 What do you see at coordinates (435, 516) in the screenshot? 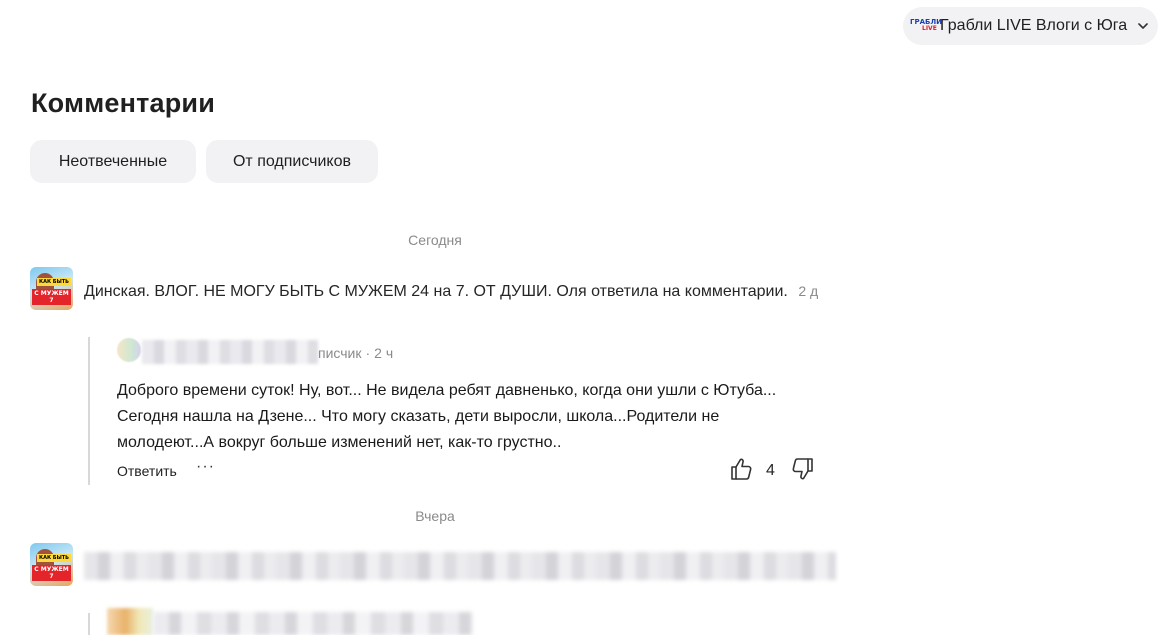
I see `date-separator-yesterday: Вчера` at bounding box center [435, 516].